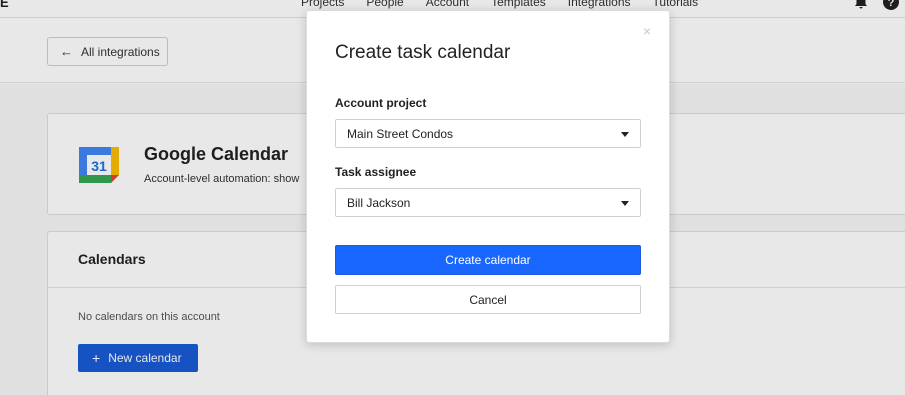 The height and width of the screenshot is (395, 905). I want to click on account-project-label: Account project, so click(381, 103).